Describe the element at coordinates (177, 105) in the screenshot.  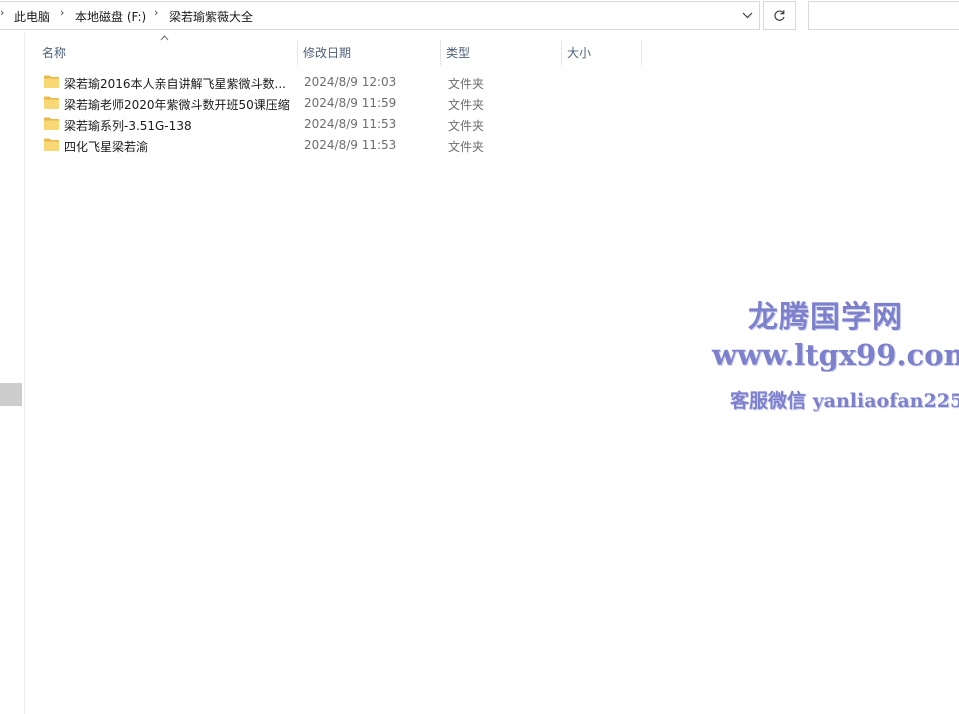
I see `file-name: 梁若瑜老师2020年紫微斗数开班50课压缩` at that location.